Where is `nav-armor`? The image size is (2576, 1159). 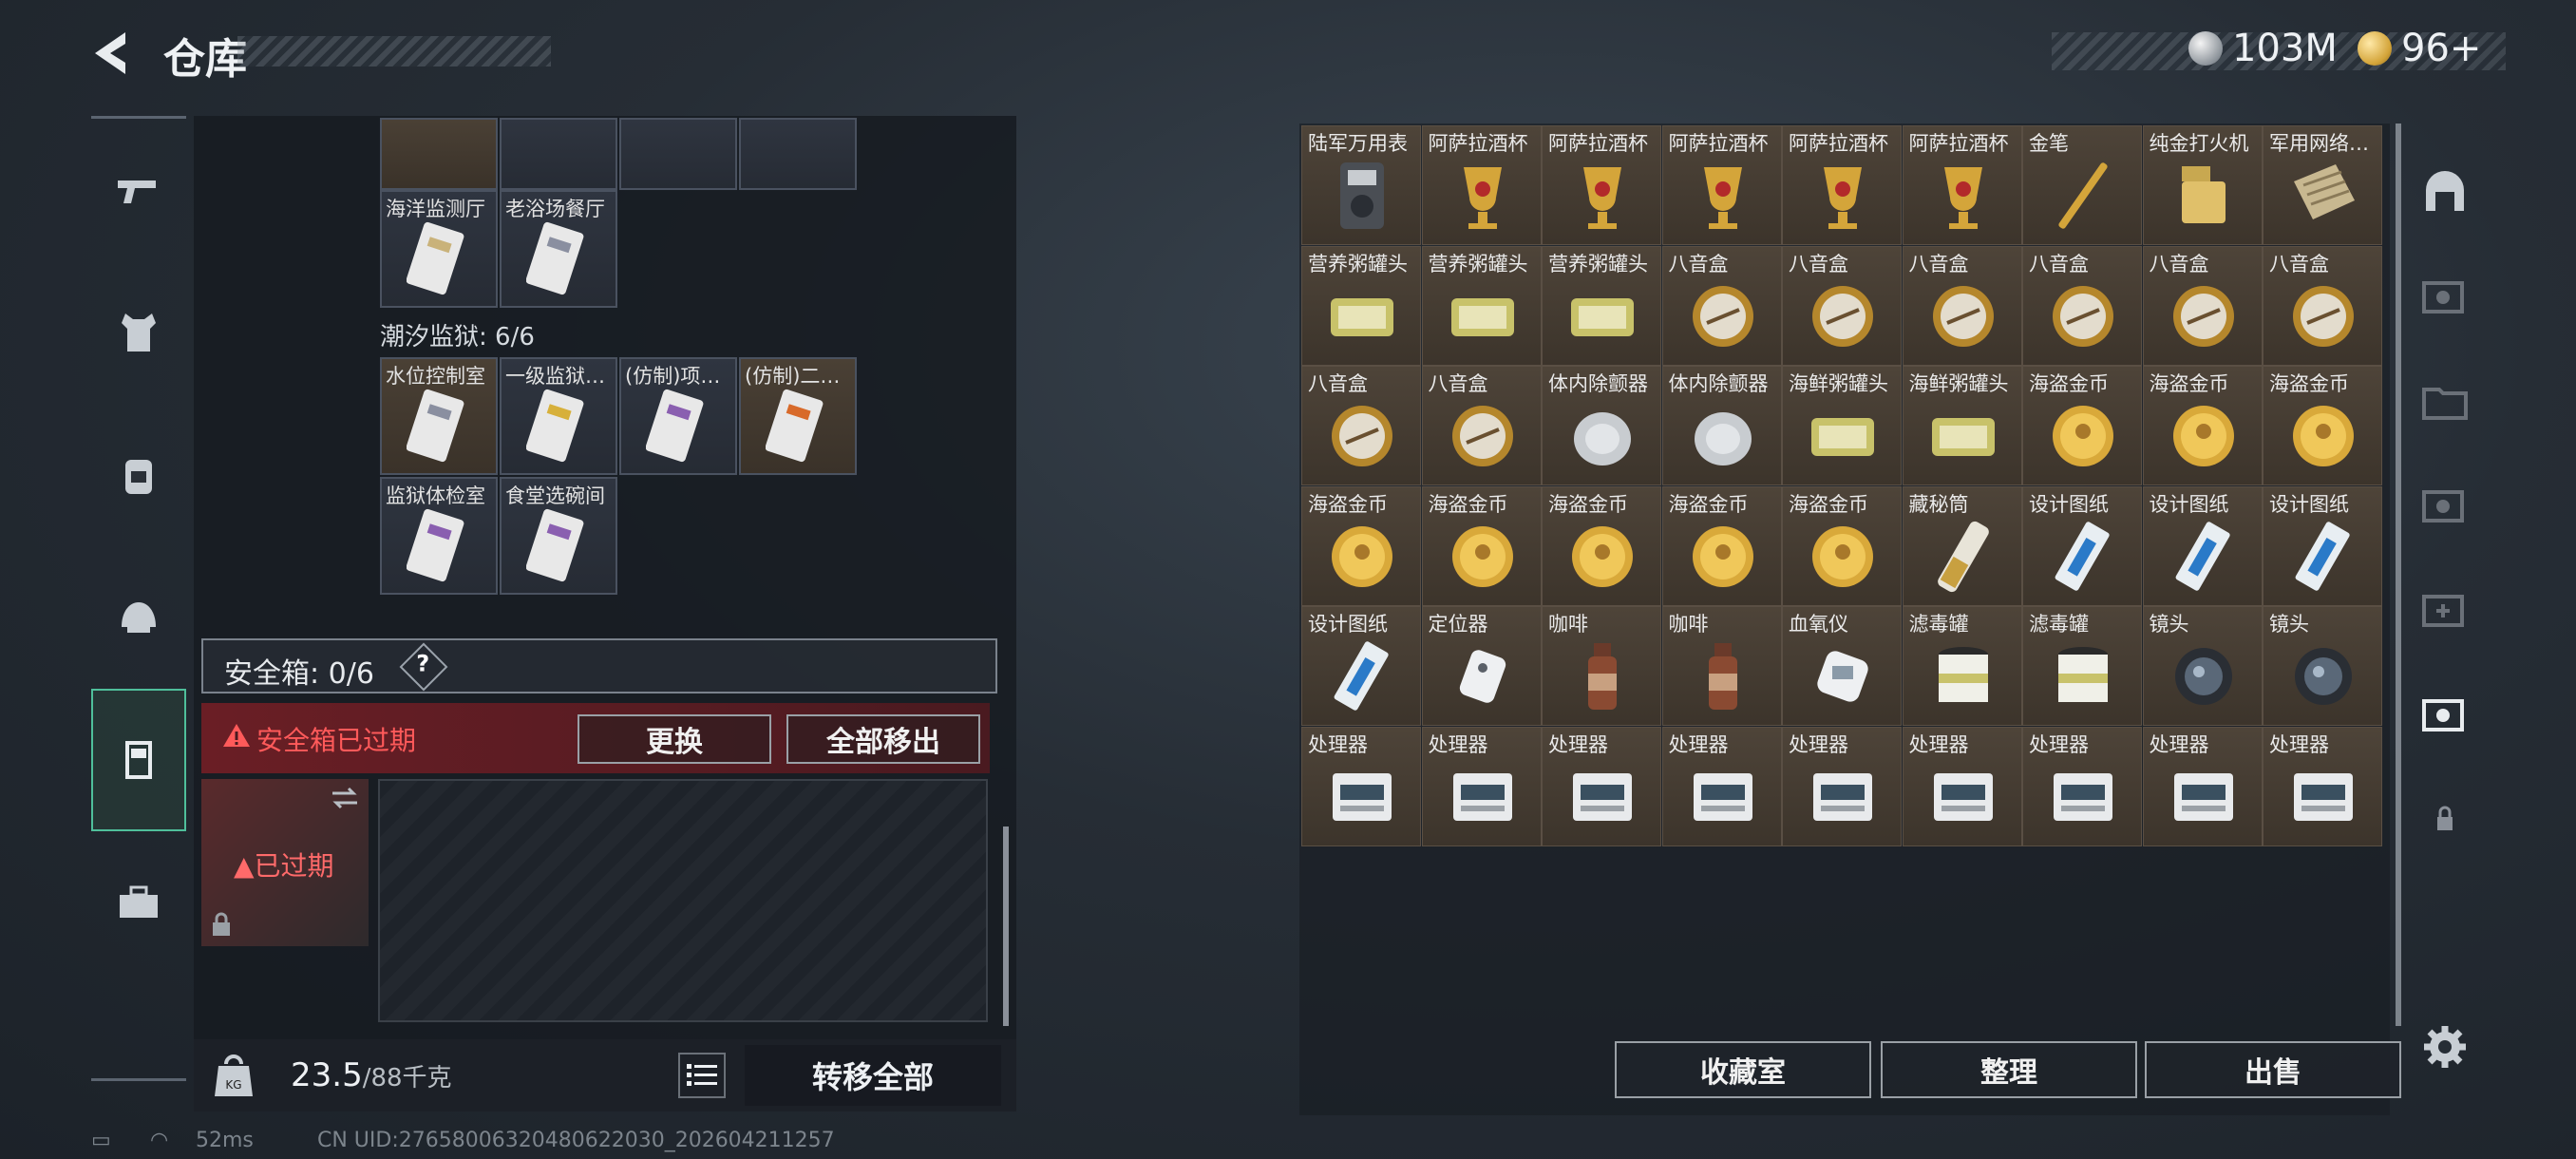 nav-armor is located at coordinates (138, 332).